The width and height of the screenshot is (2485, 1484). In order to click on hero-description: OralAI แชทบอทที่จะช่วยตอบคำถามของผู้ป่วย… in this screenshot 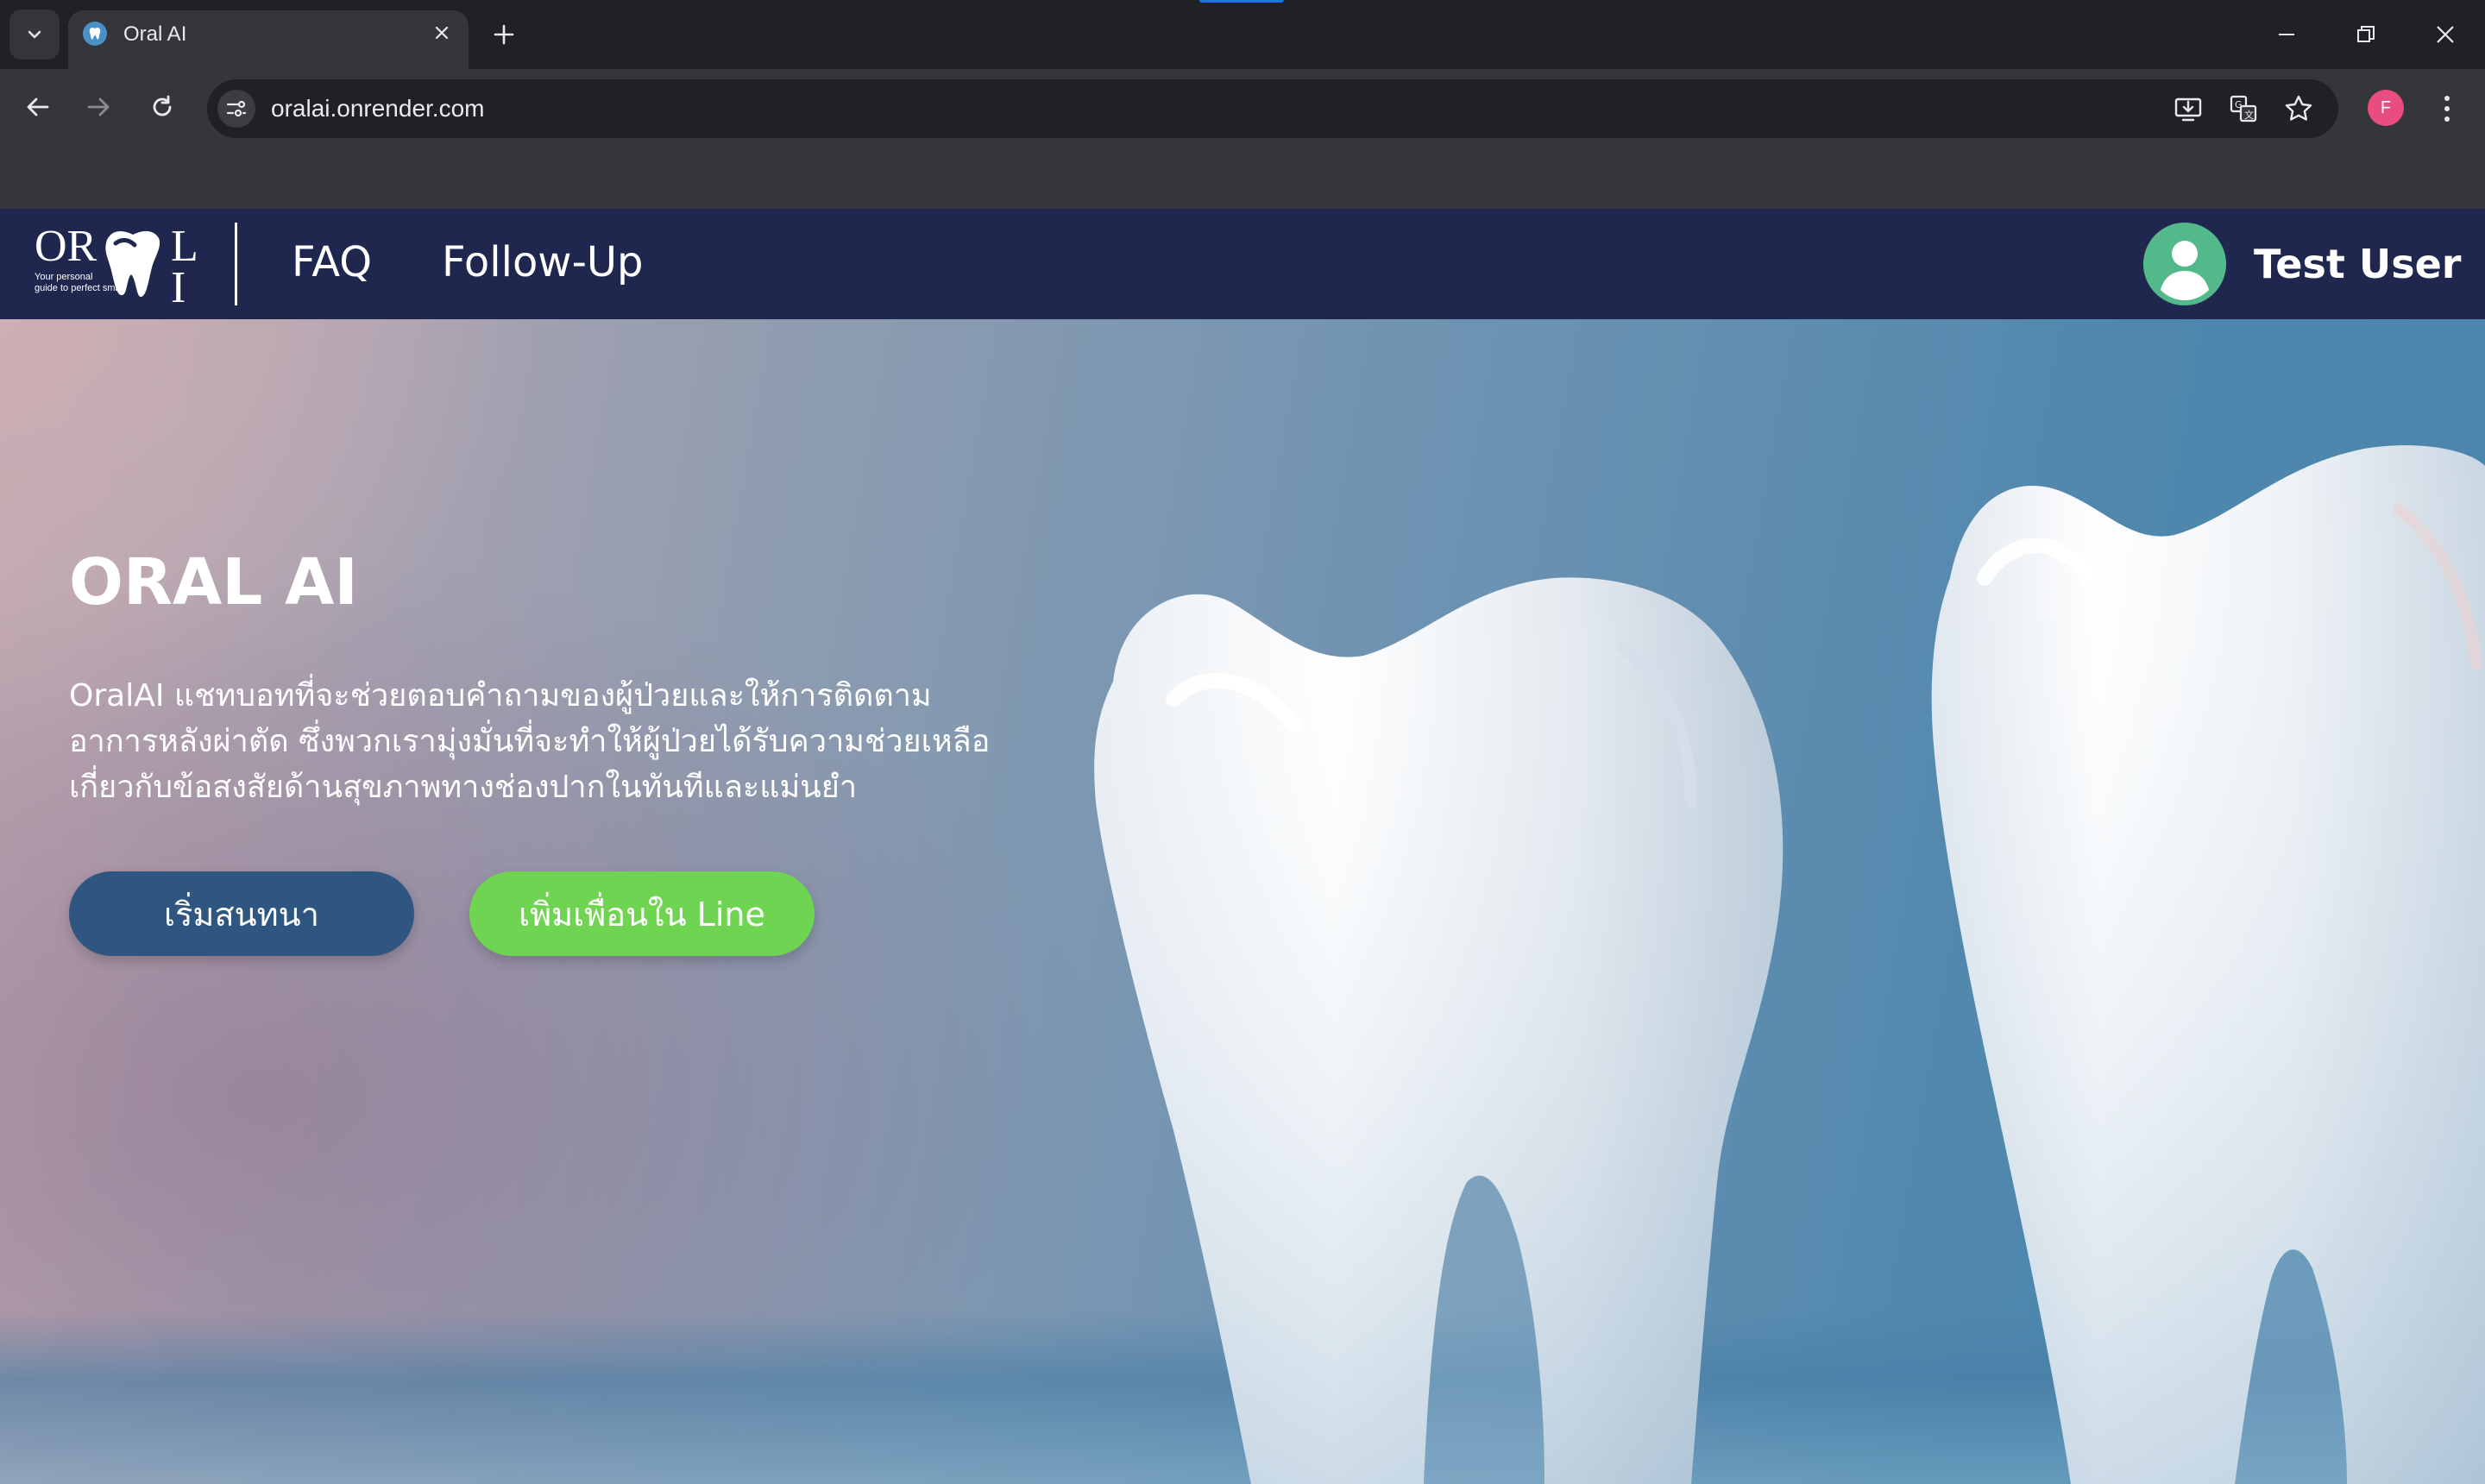, I will do `click(530, 742)`.